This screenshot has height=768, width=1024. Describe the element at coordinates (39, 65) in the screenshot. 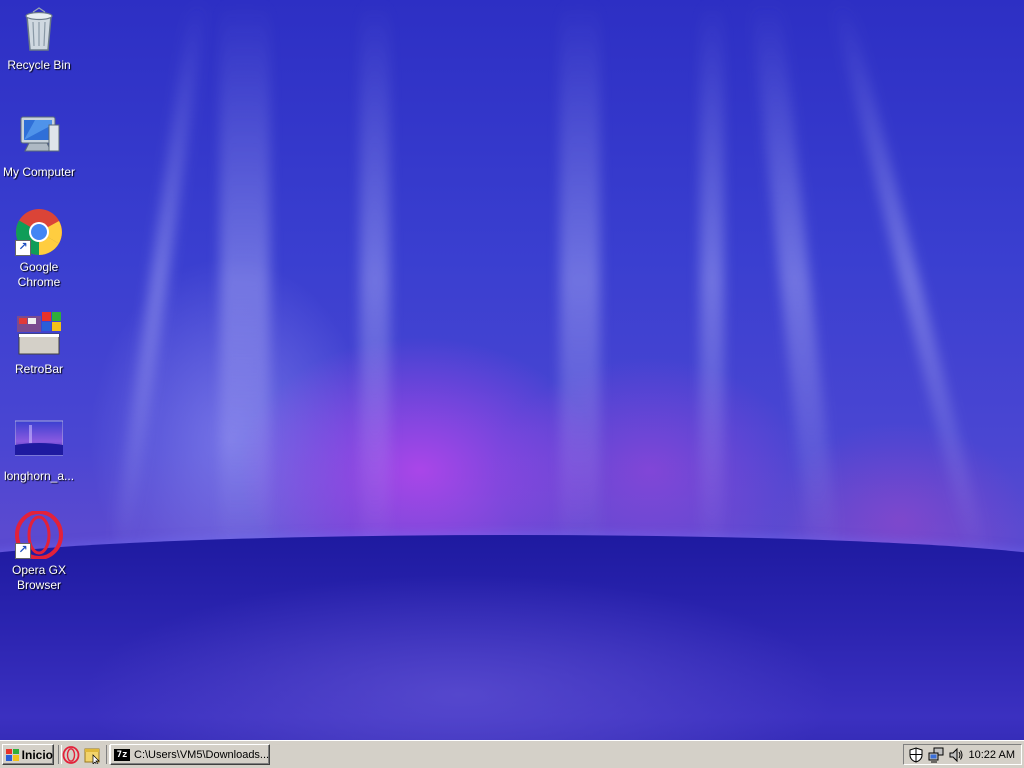

I see `desktop-icon-label: Recycle Bin` at that location.